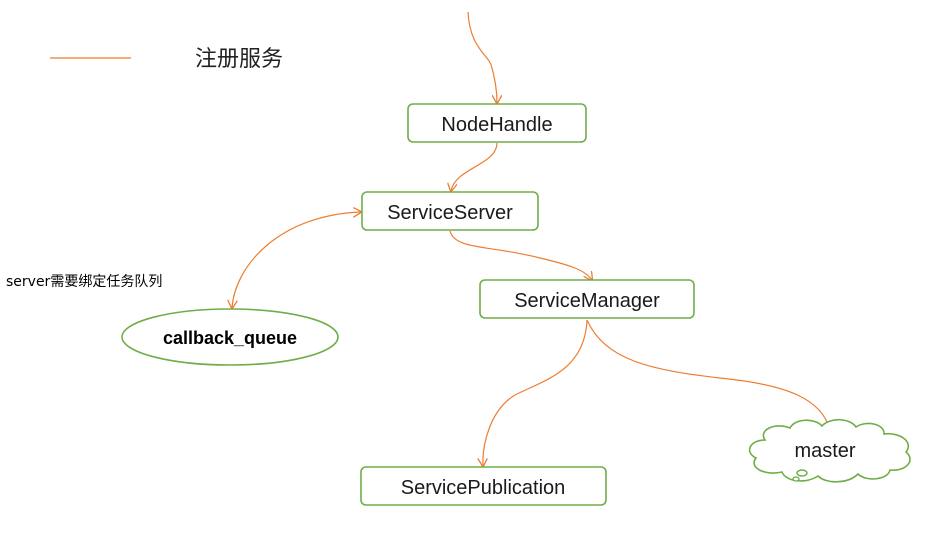 The image size is (936, 536). I want to click on node-nodehandle: NodeHandle, so click(497, 123).